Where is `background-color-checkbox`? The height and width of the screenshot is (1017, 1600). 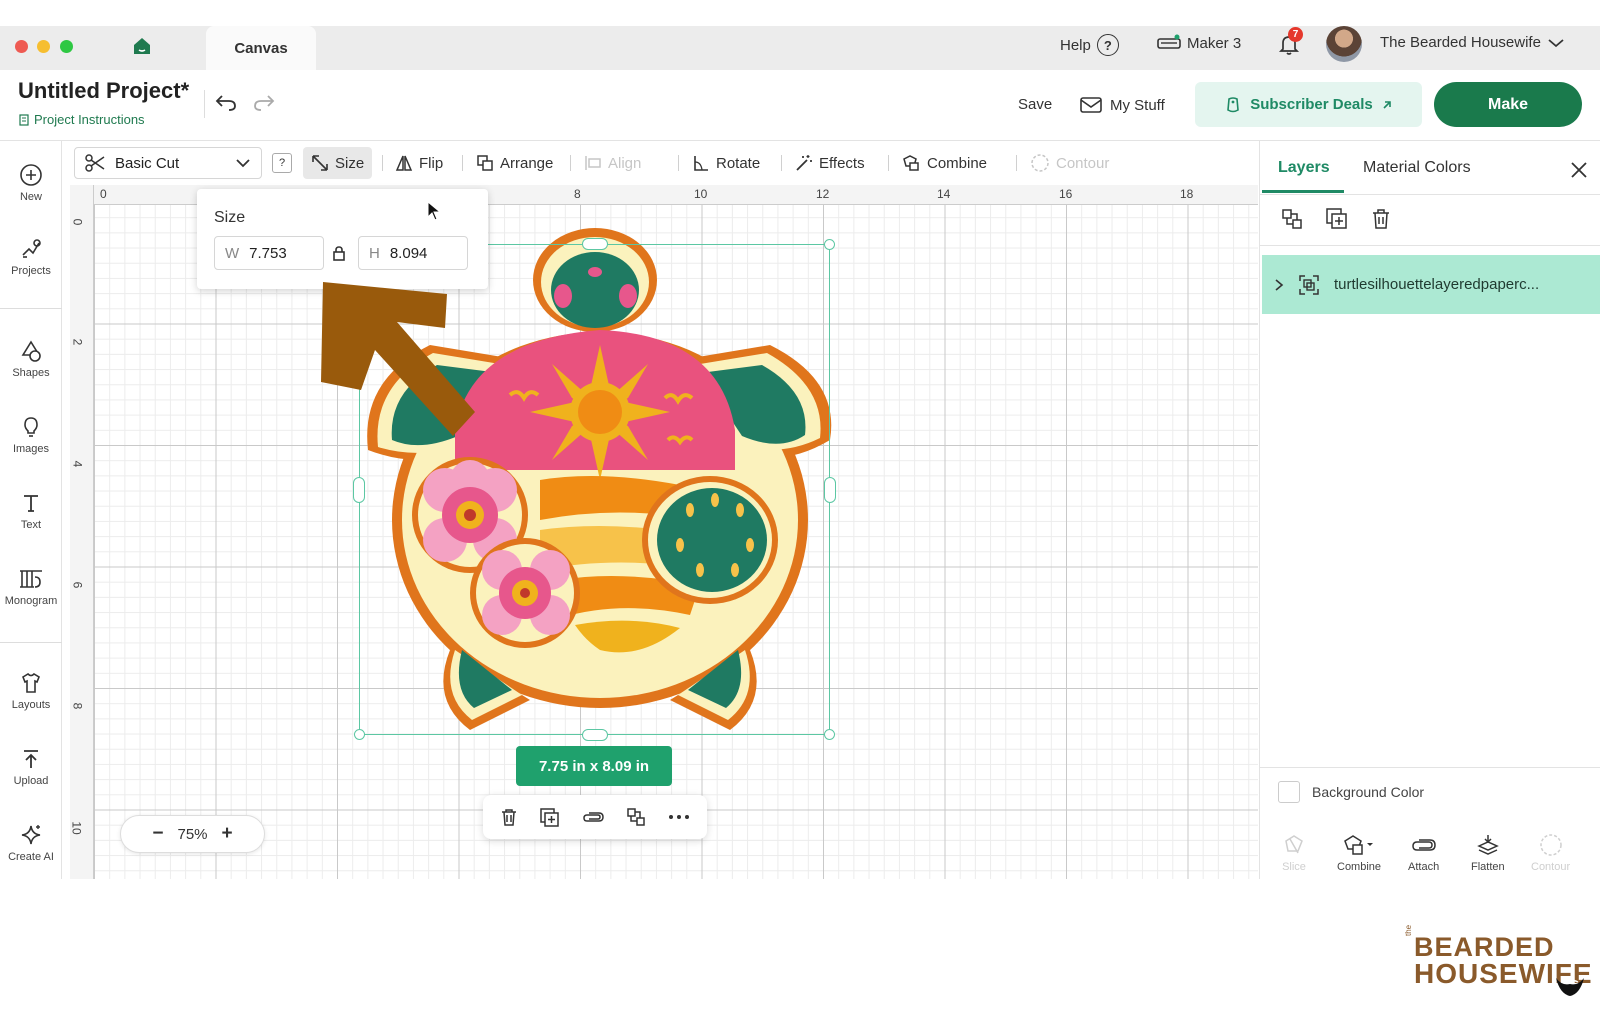 background-color-checkbox is located at coordinates (1289, 792).